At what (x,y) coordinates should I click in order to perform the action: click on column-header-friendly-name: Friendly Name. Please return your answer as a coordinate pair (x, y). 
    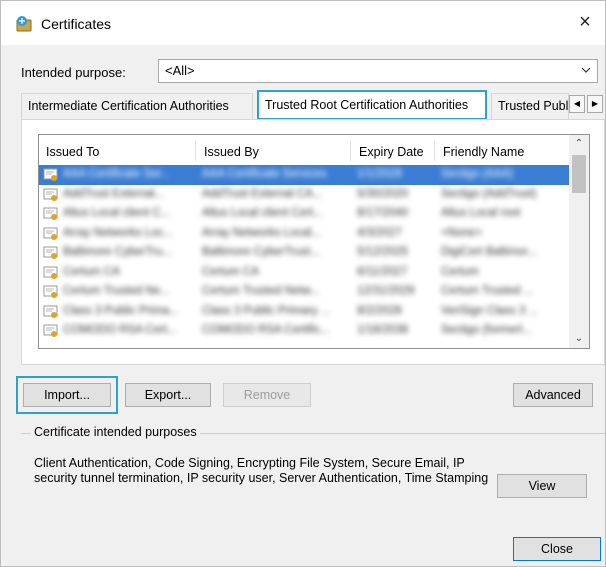
    Looking at the image, I should click on (480, 150).